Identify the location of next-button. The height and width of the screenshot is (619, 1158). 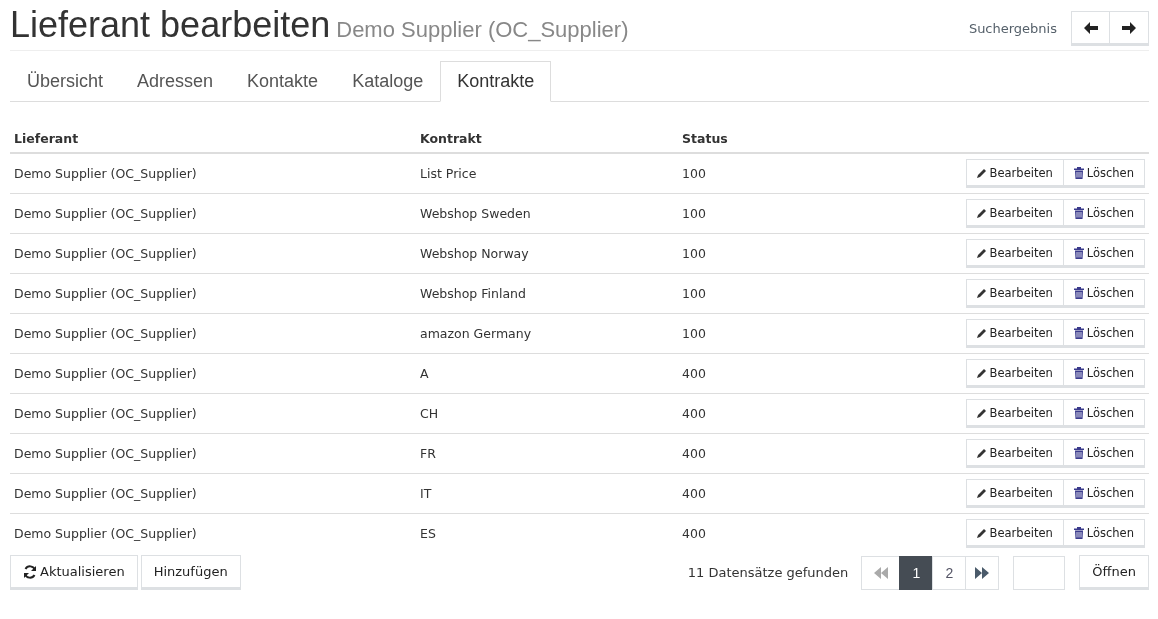
(1129, 28).